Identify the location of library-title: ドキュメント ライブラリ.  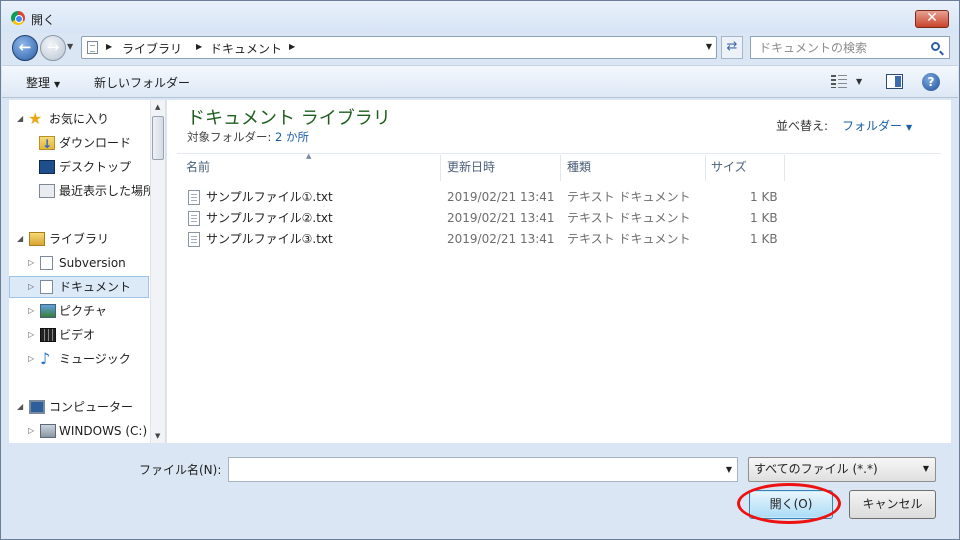
(289, 118).